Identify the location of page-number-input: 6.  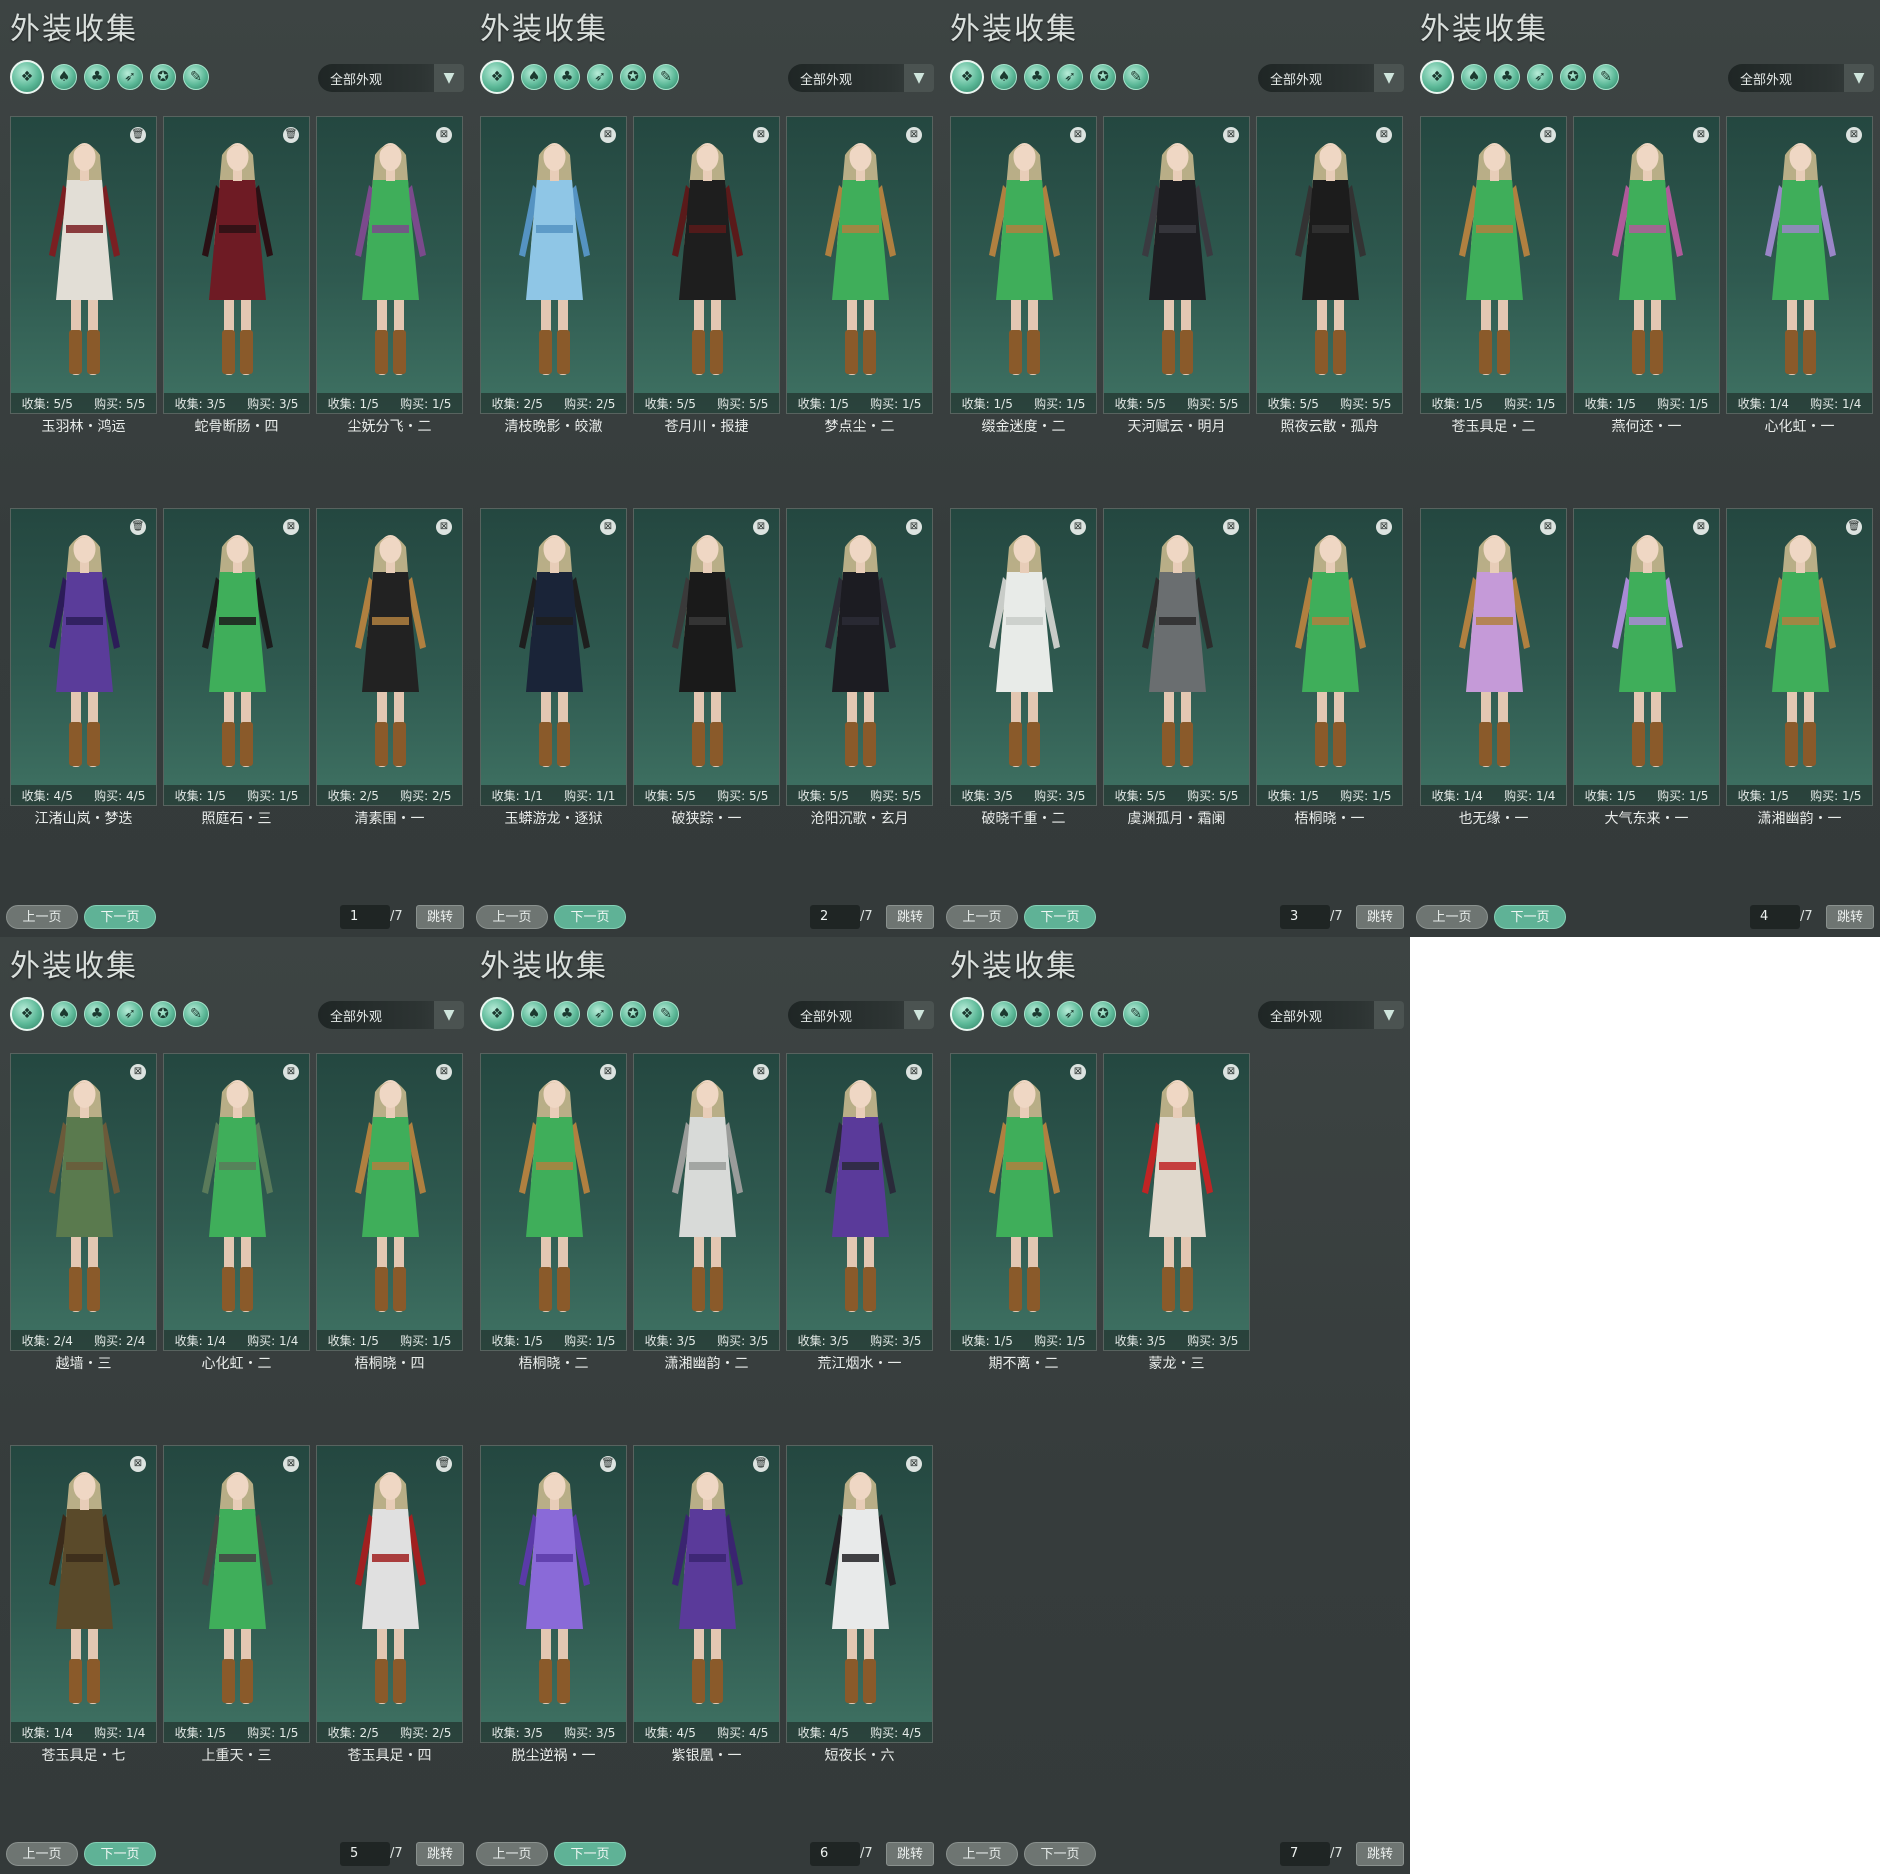
(835, 1854).